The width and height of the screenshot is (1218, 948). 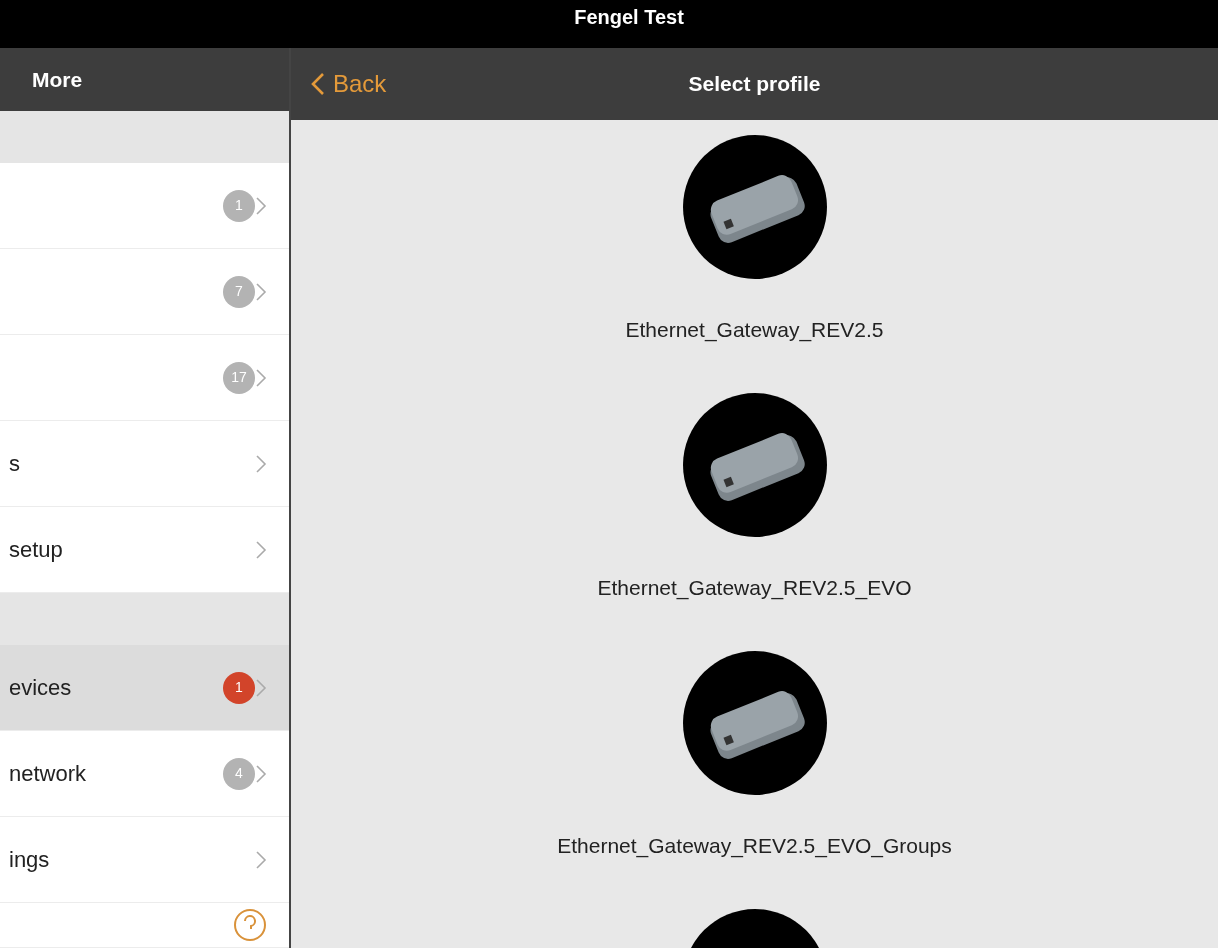 I want to click on help-icon, so click(x=250, y=925).